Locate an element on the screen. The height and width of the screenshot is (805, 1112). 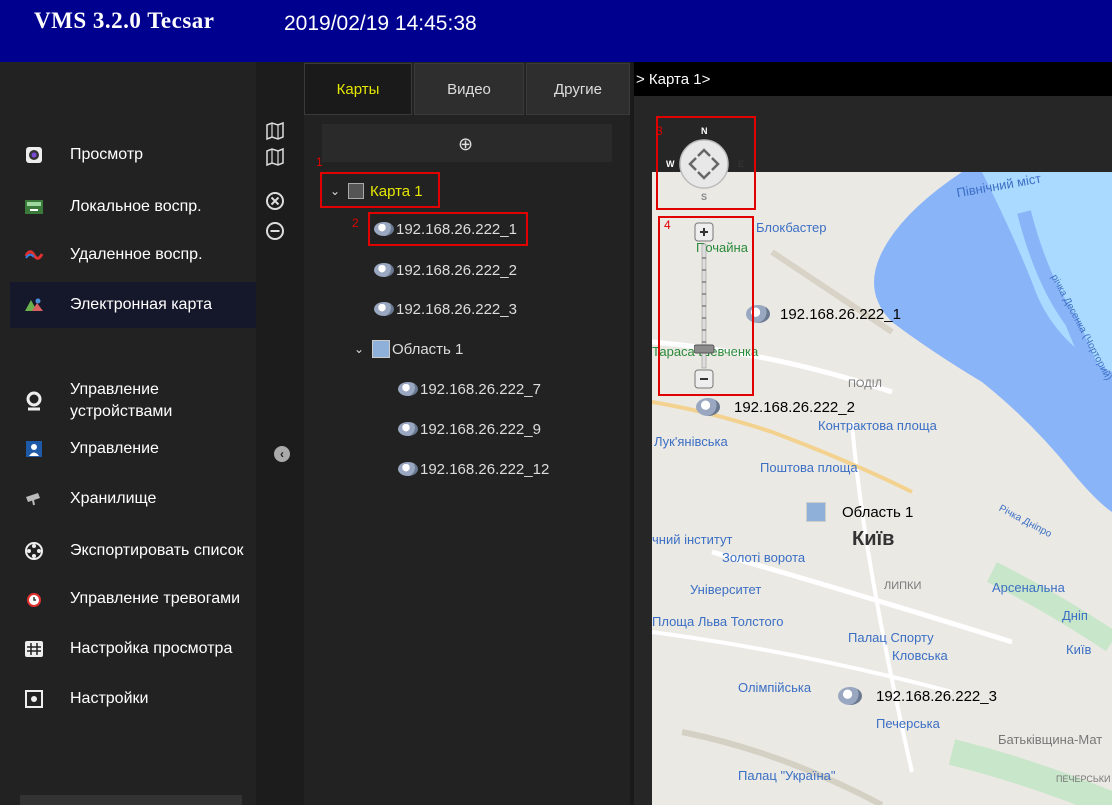
emap-icon is located at coordinates (34, 305).